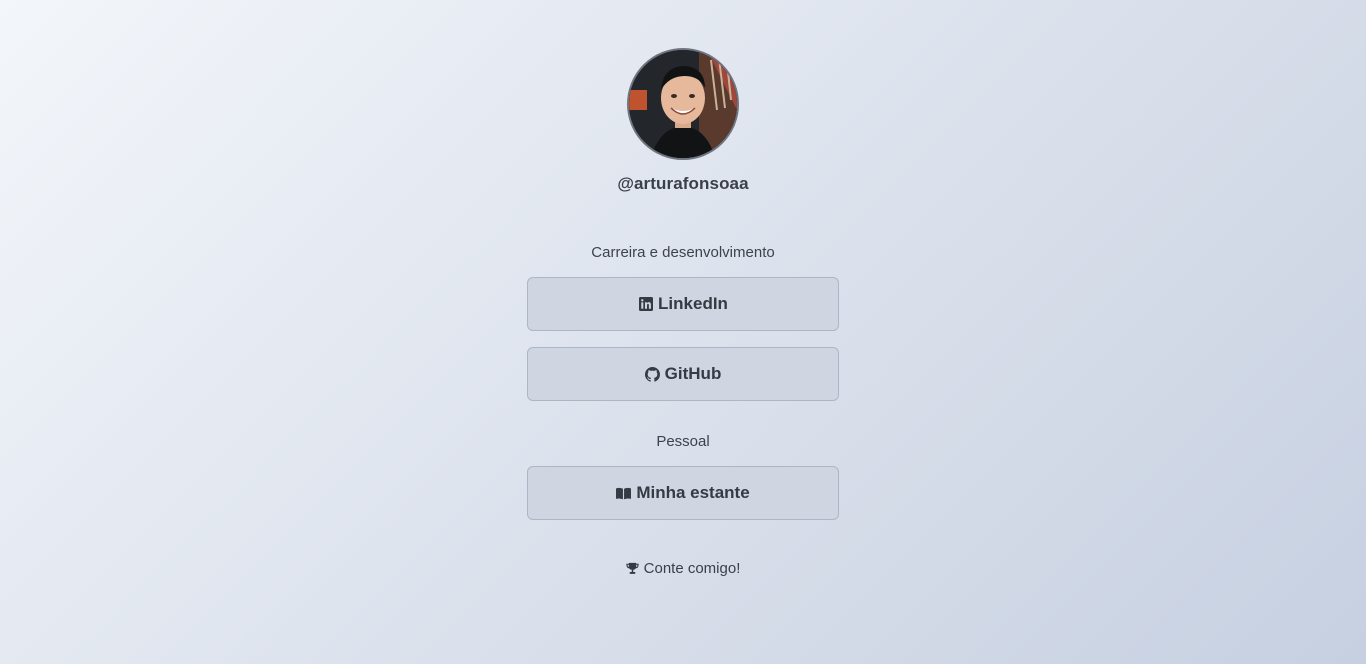 The width and height of the screenshot is (1366, 664). Describe the element at coordinates (693, 373) in the screenshot. I see `github-label: GitHub` at that location.